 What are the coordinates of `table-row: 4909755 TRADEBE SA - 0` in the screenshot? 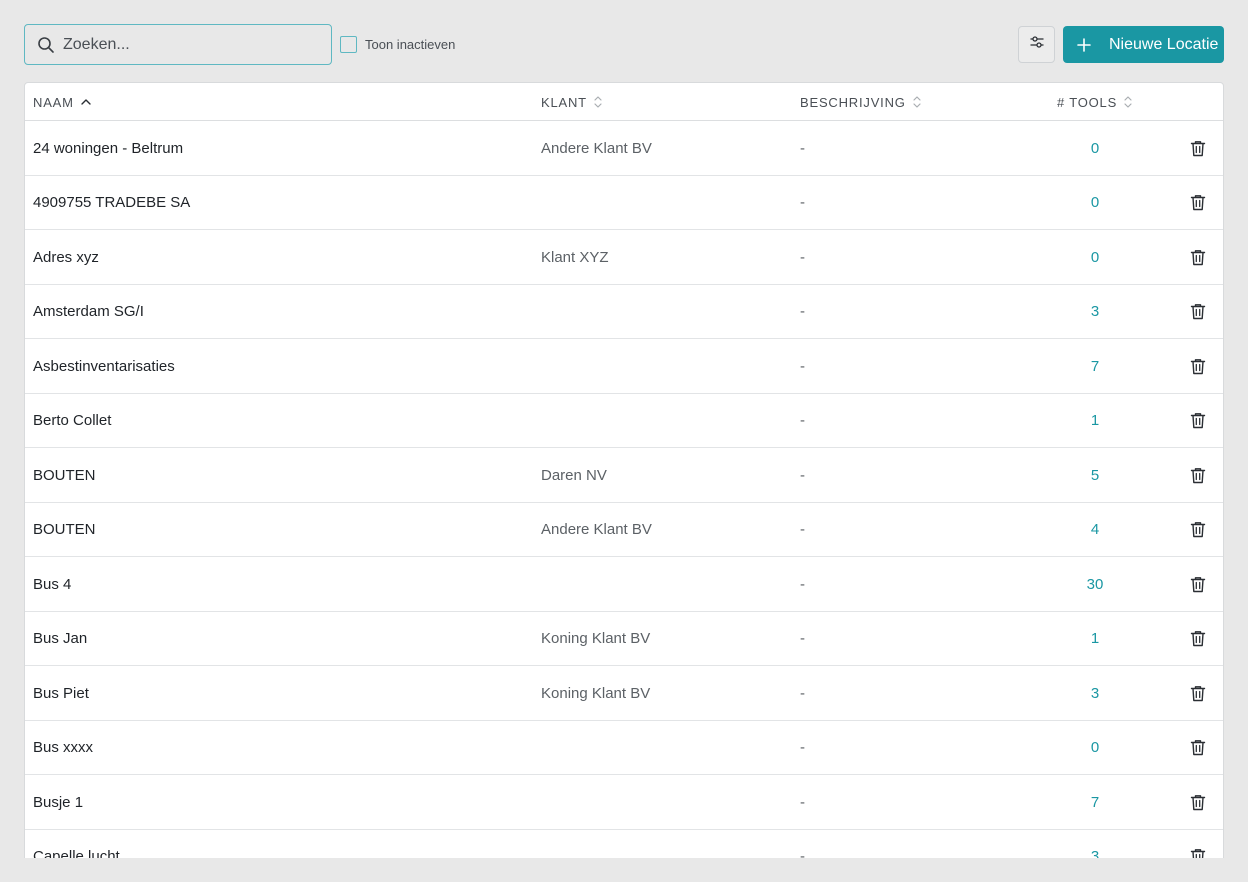 It's located at (624, 203).